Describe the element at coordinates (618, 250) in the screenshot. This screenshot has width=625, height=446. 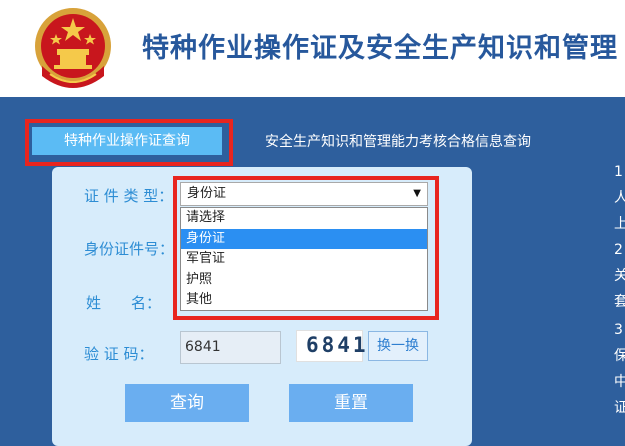
I see `side-note-line: 2` at that location.